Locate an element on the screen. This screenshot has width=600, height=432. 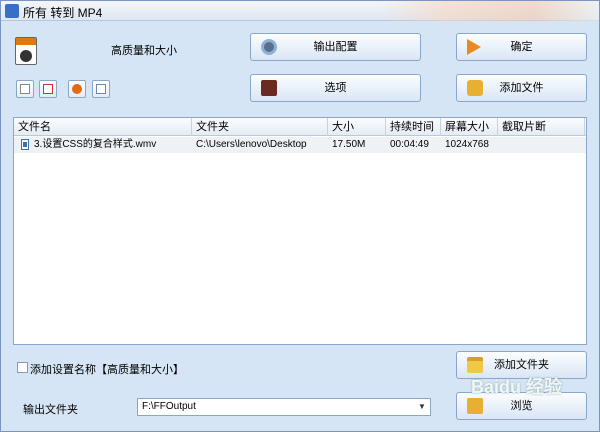
options-label: 选项 is located at coordinates (335, 88).